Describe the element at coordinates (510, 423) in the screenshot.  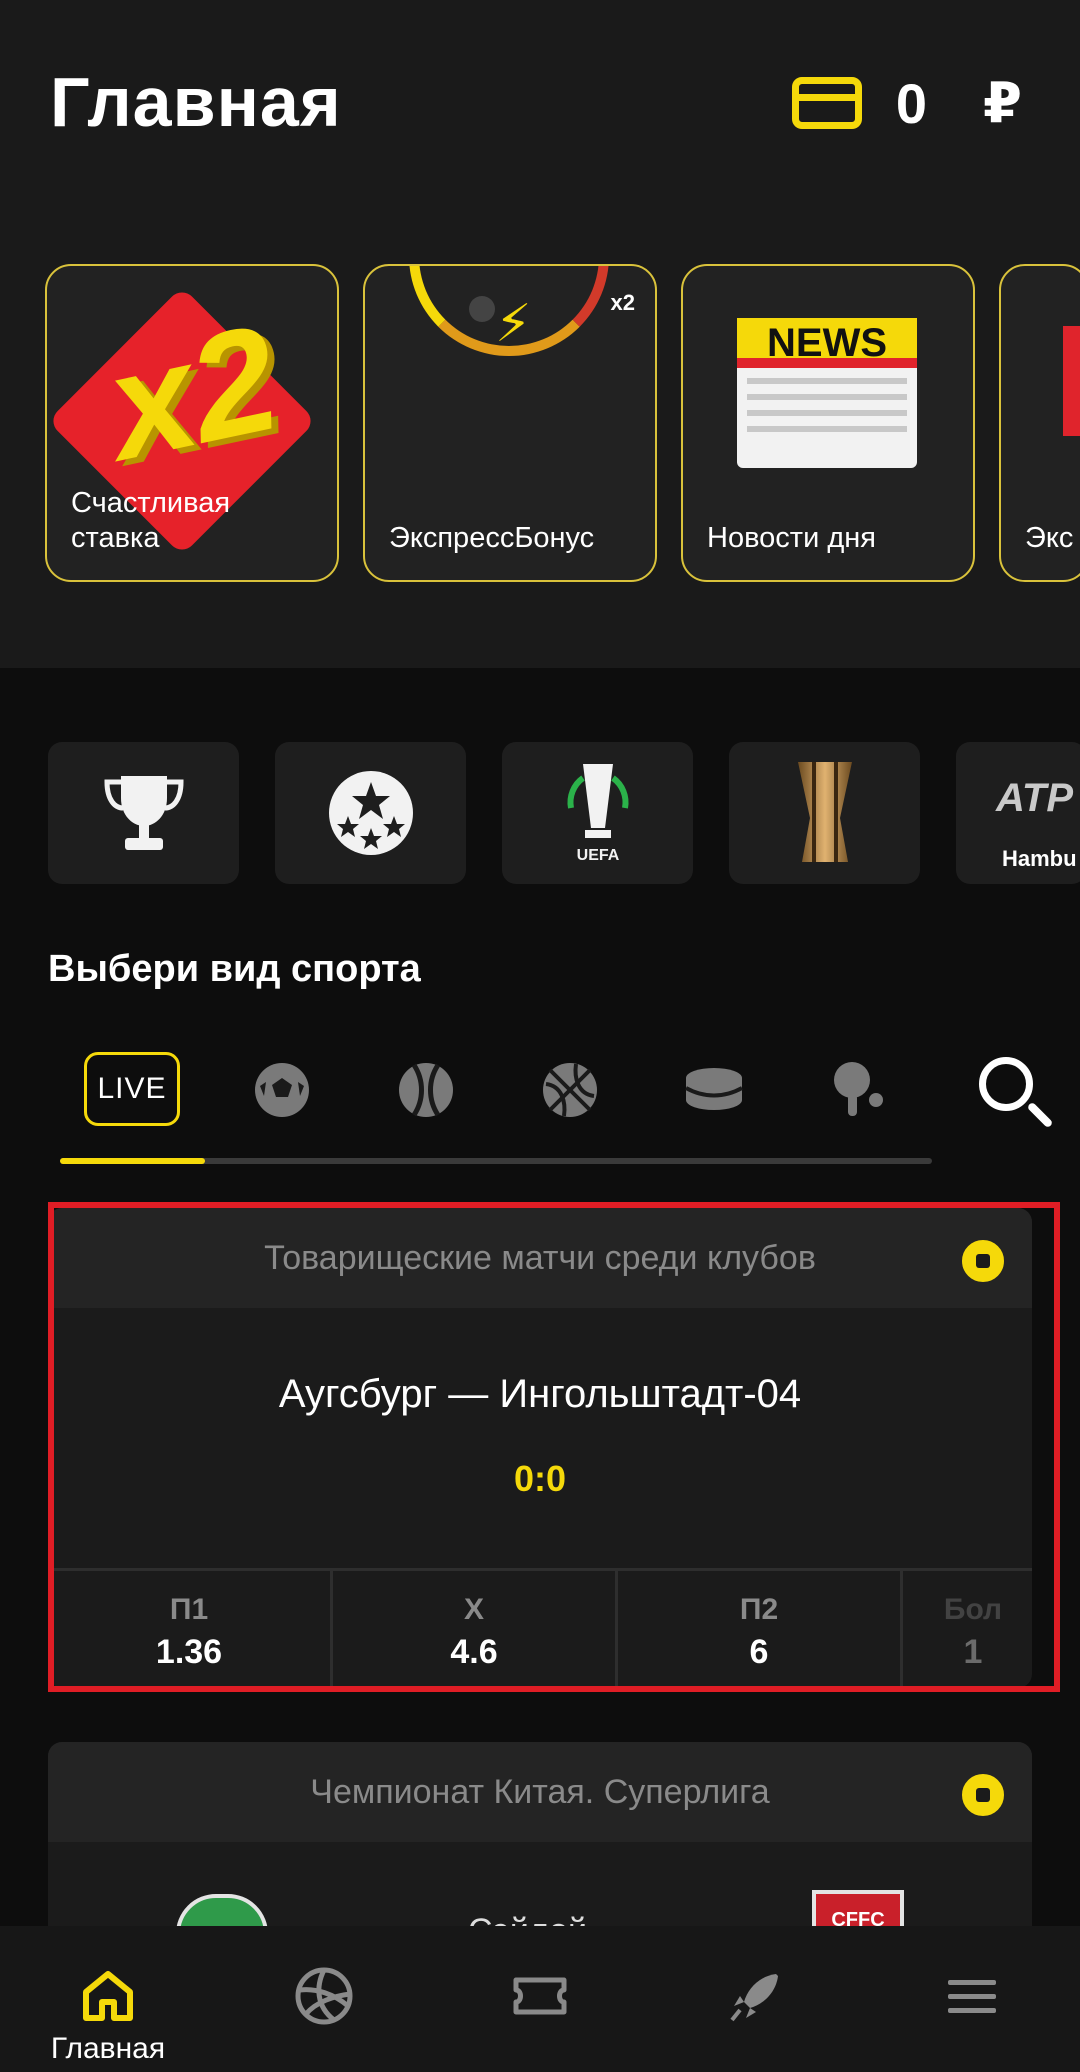
I see `promo-card-express-bonus: ⚡ x2 ЭкспрессБонус` at that location.